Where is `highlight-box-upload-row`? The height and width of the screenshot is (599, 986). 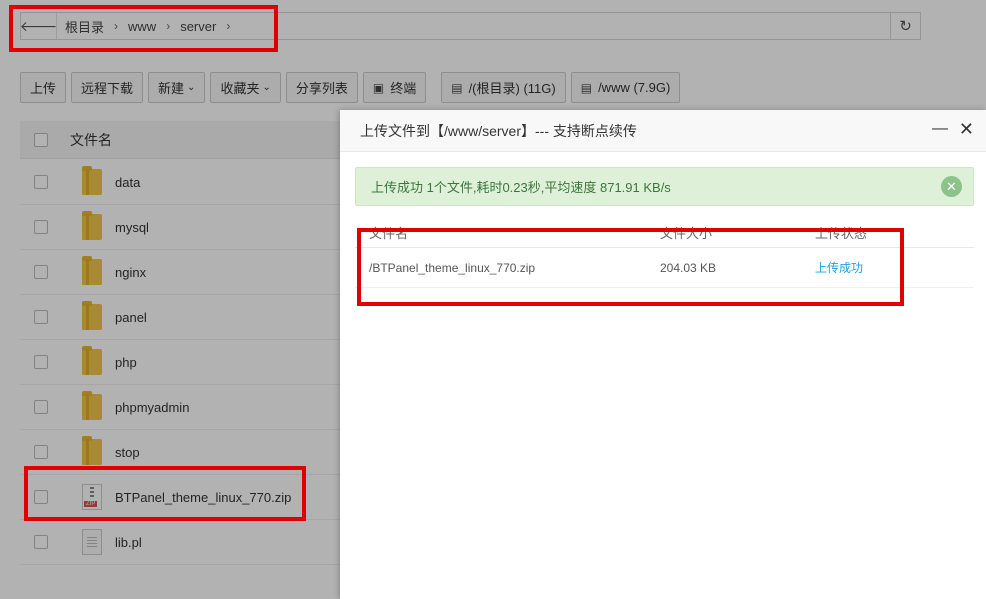 highlight-box-upload-row is located at coordinates (630, 267).